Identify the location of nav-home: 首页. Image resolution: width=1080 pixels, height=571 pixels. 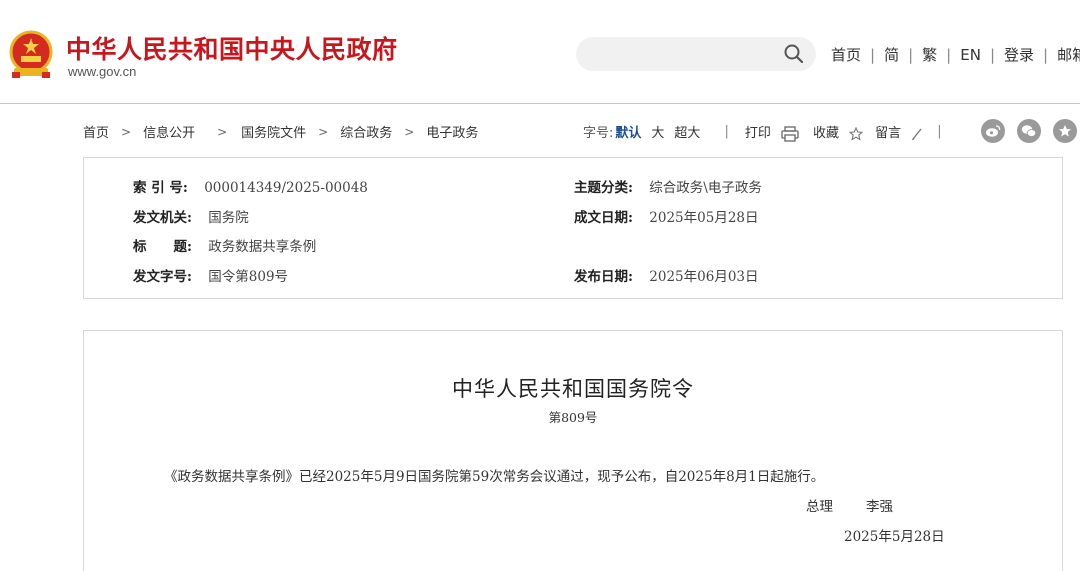
(846, 54).